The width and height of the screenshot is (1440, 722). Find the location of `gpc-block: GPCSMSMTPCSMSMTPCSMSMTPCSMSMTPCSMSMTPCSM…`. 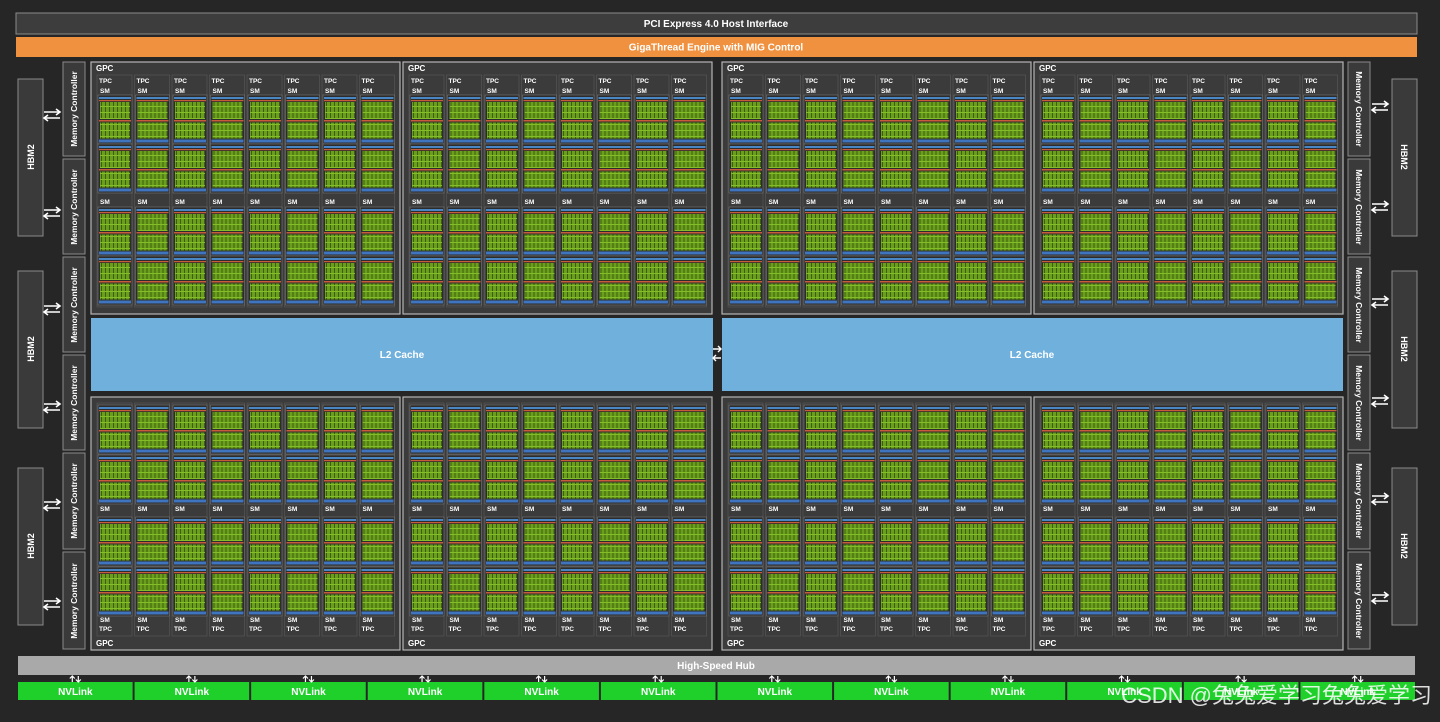

gpc-block: GPCSMSMTPCSMSMTPCSMSMTPCSMSMTPCSMSMTPCSM… is located at coordinates (1188, 523).